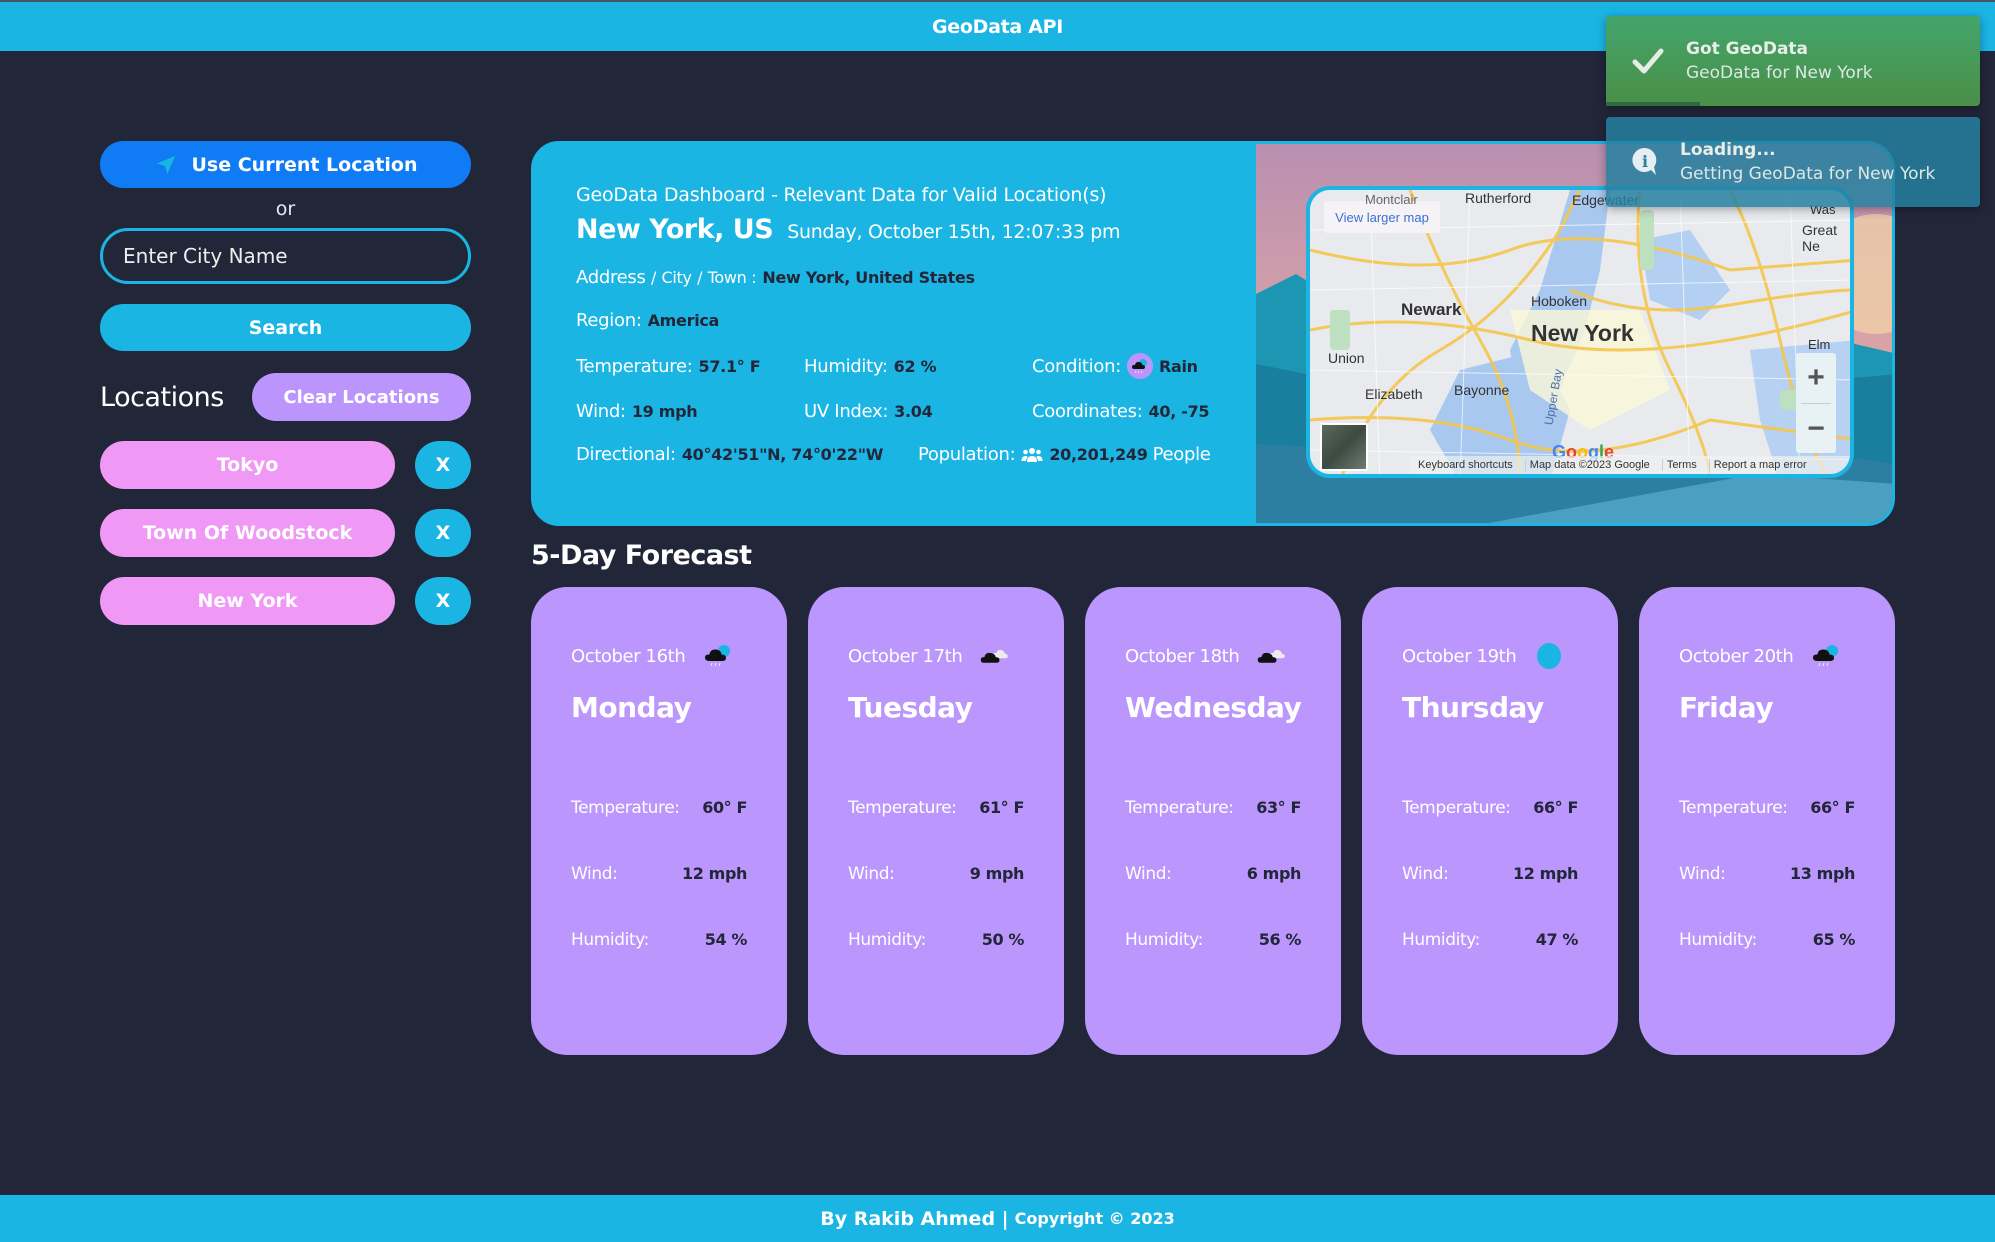 Image resolution: width=1995 pixels, height=1242 pixels. Describe the element at coordinates (1003, 939) in the screenshot. I see `humidity-value: 50 %` at that location.